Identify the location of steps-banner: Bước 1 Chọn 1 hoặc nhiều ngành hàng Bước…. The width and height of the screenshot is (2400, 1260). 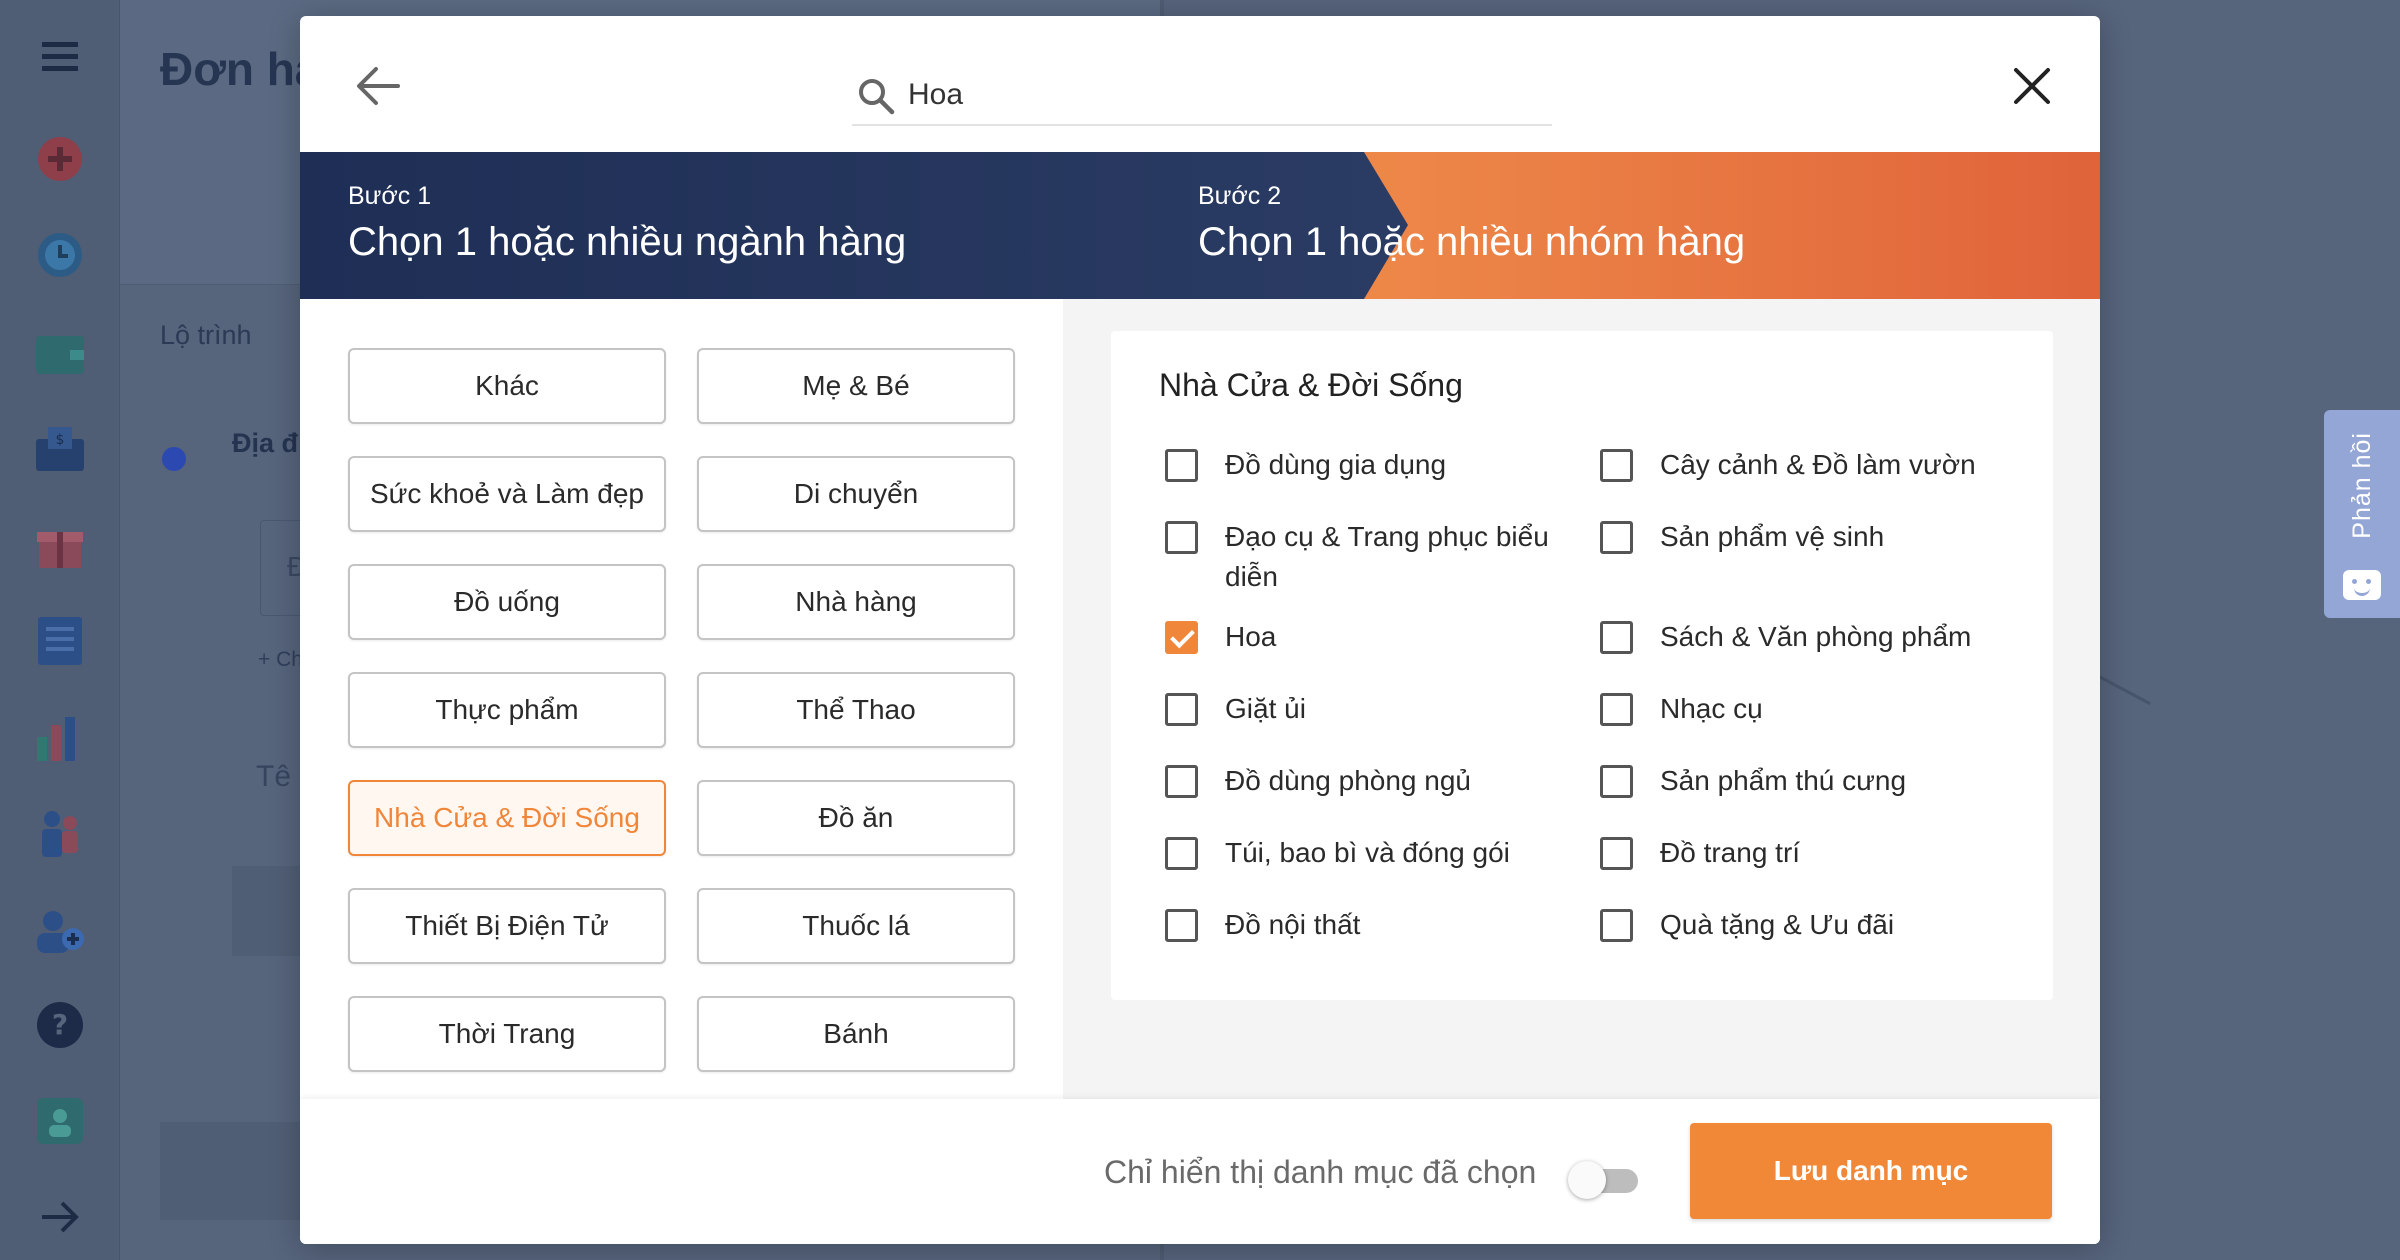
(1200, 225).